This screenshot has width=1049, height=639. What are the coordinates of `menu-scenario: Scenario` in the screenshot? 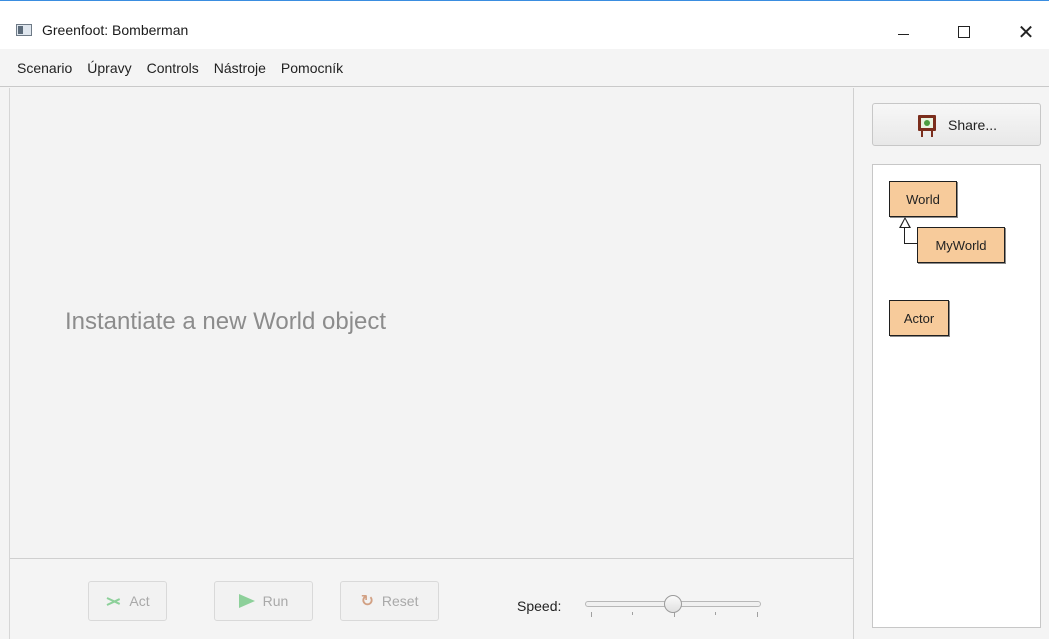 It's located at (44, 68).